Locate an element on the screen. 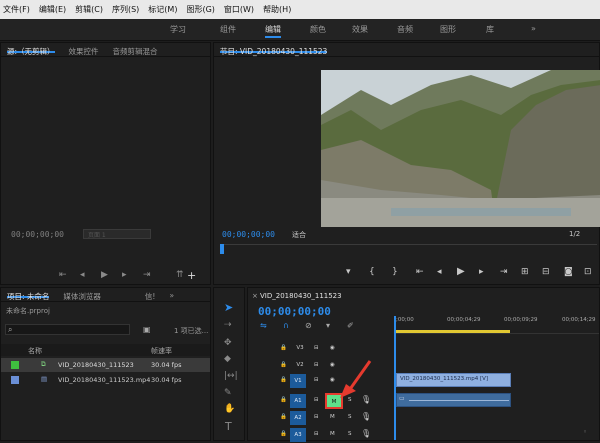 This screenshot has width=600, height=443. pen-tool-icon: ✎ is located at coordinates (228, 393).